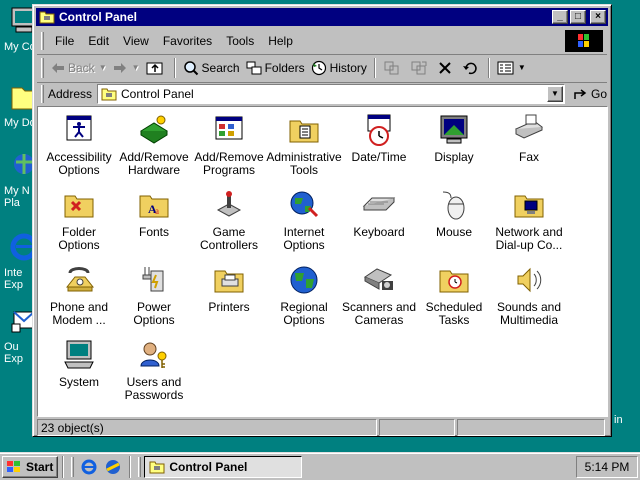 This screenshot has width=640, height=480. I want to click on cp-item-scheduled-tasks: Scheduled Tasks, so click(454, 295).